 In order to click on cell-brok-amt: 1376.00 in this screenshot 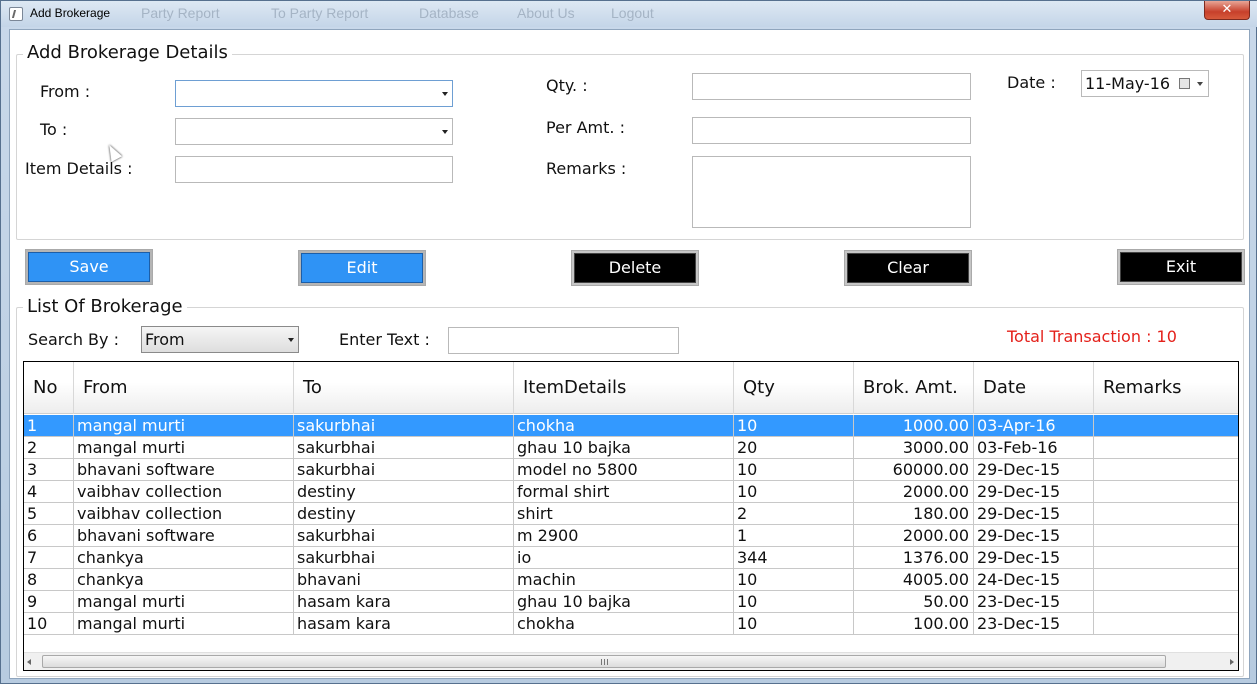, I will do `click(914, 558)`.